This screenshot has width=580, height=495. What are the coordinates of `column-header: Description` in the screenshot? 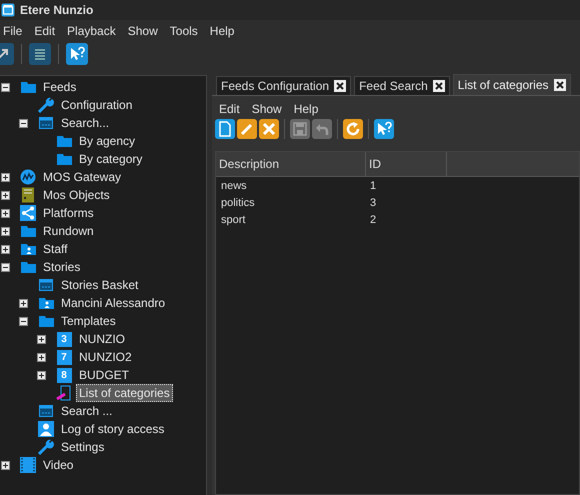 It's located at (291, 164).